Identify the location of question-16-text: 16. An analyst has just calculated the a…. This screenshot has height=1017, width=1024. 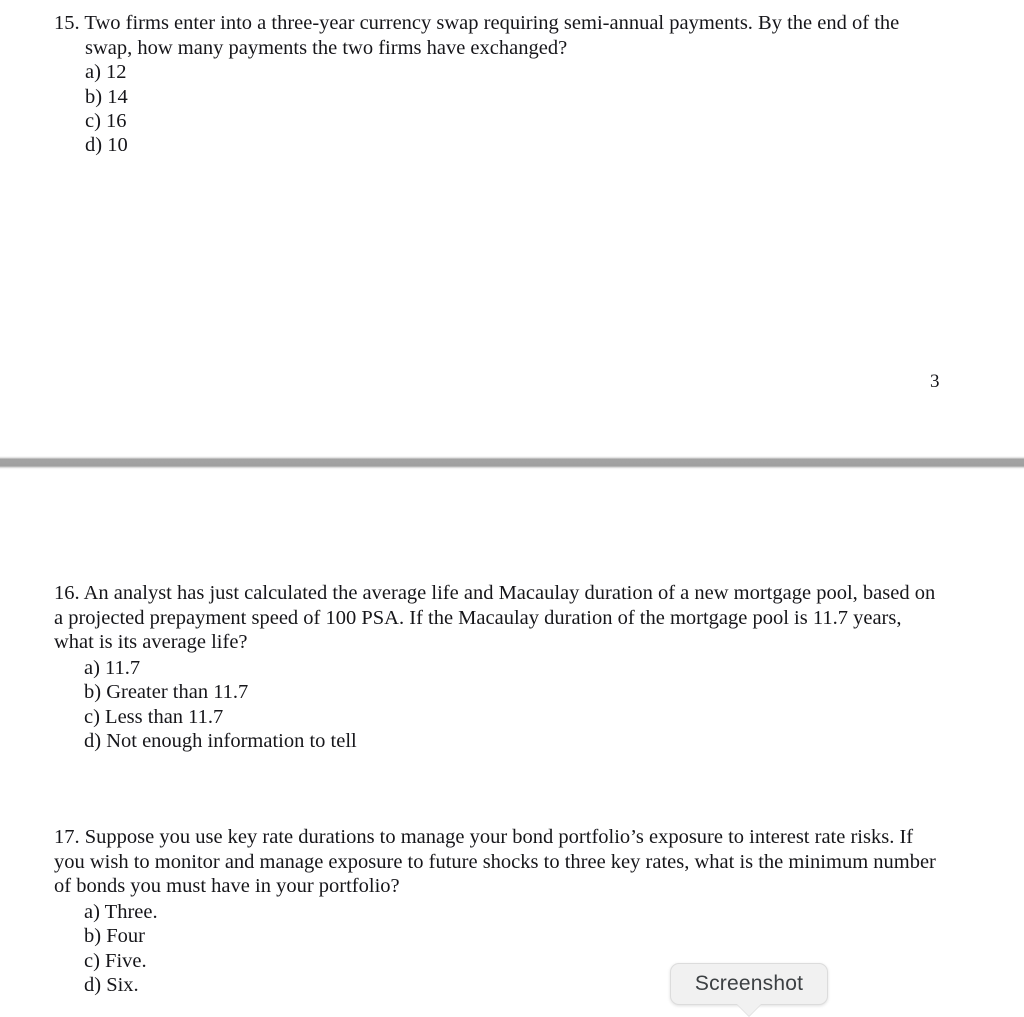
(495, 618).